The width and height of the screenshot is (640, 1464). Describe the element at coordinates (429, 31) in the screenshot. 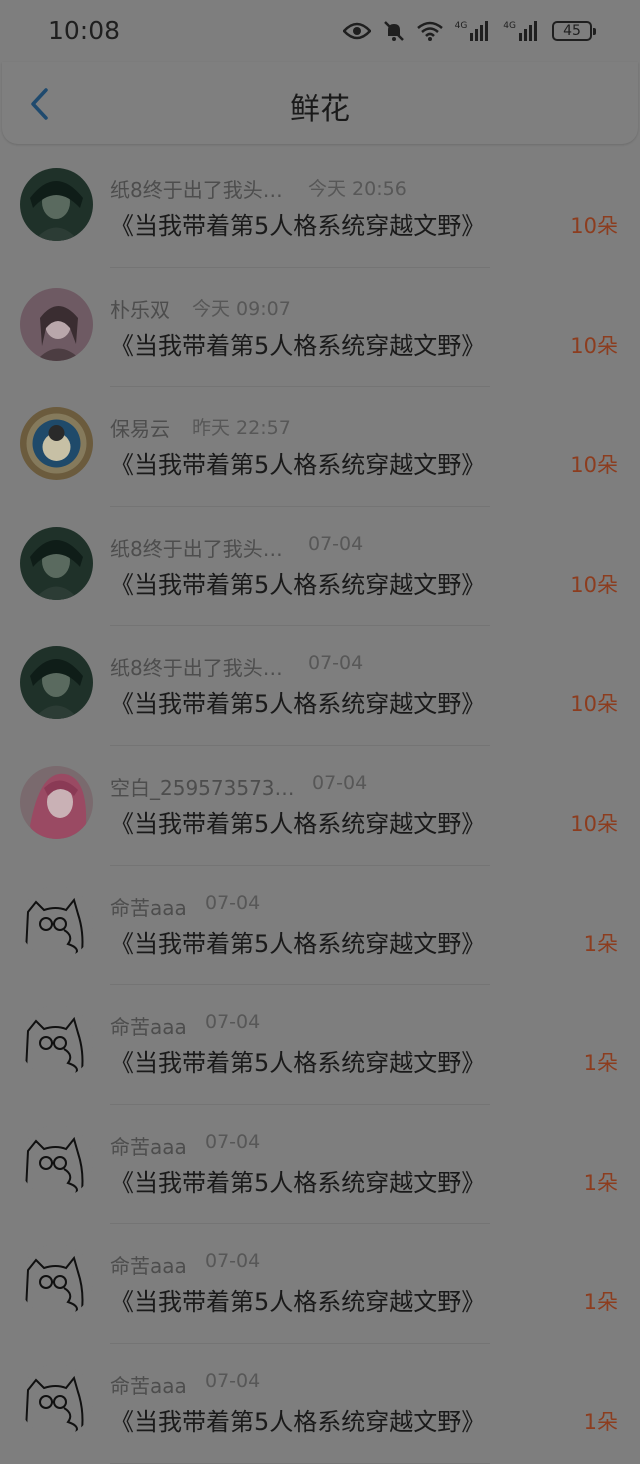

I see `wifi-icon` at that location.